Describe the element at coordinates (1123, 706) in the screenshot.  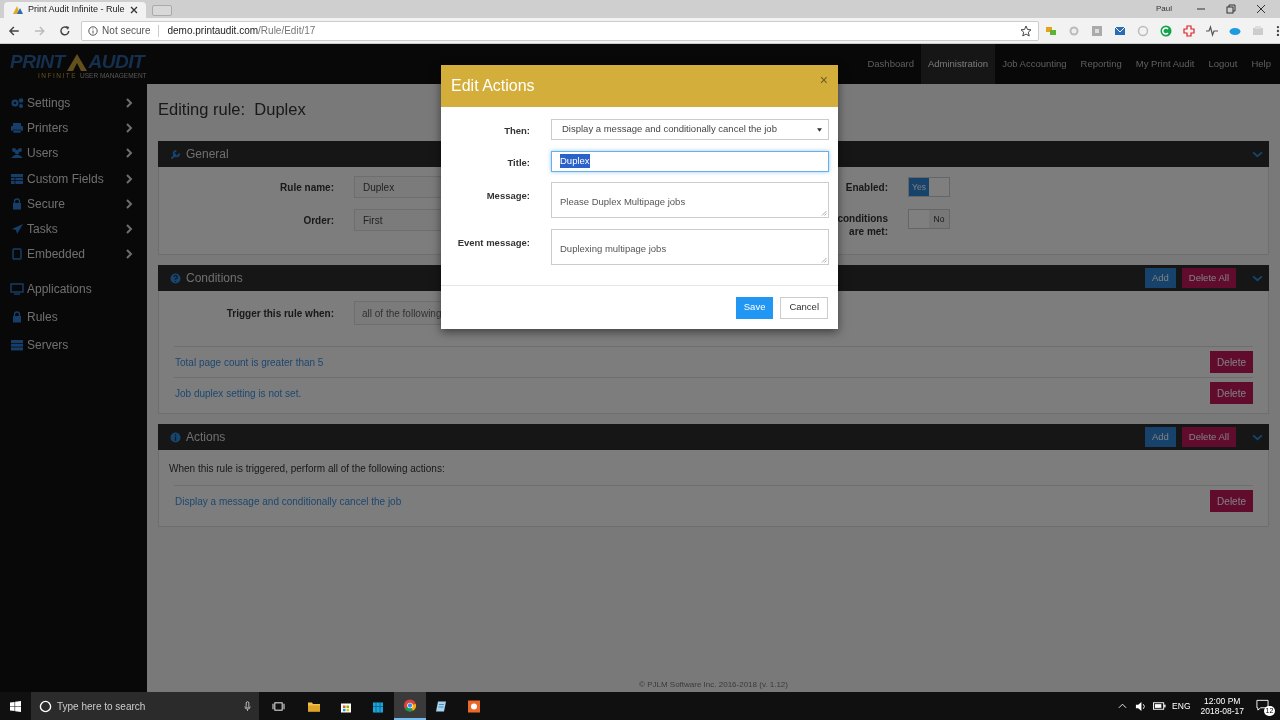
I see `caret-up-icon` at that location.